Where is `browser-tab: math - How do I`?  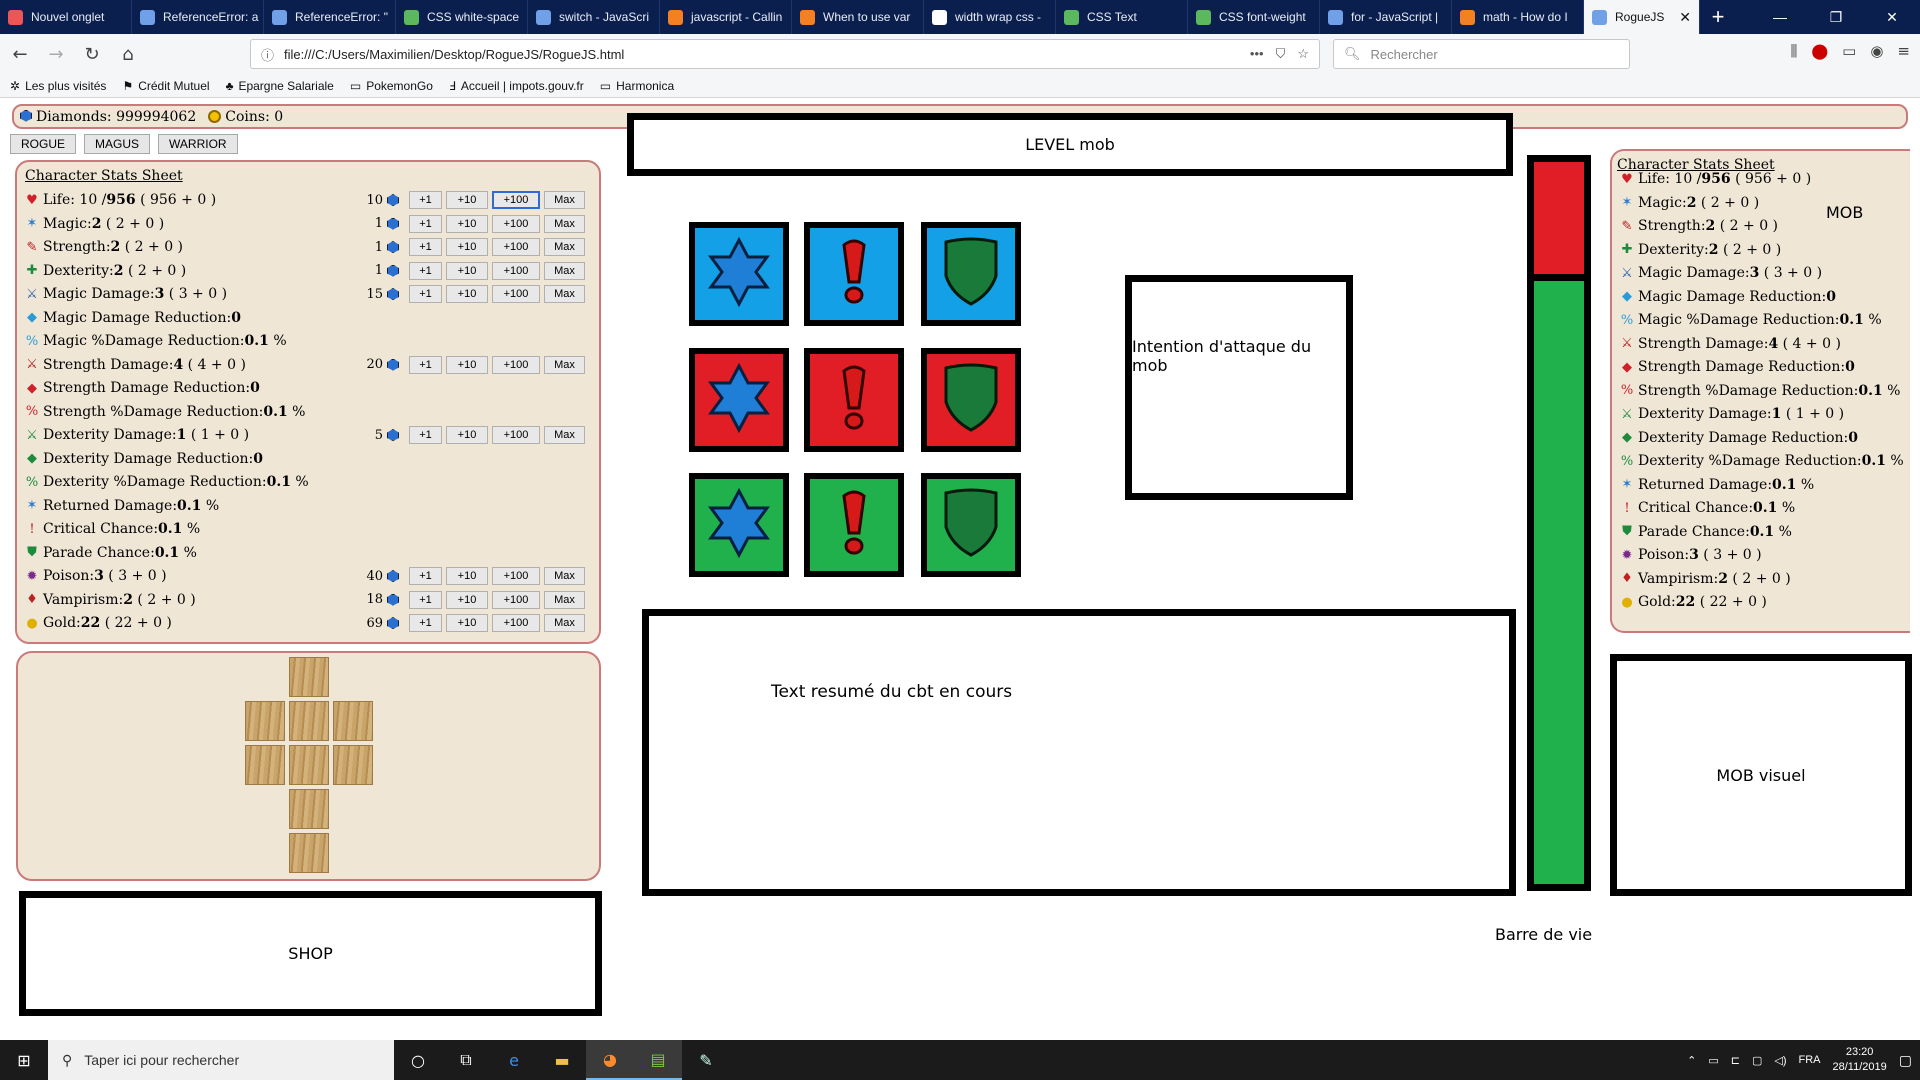 browser-tab: math - How do I is located at coordinates (1518, 17).